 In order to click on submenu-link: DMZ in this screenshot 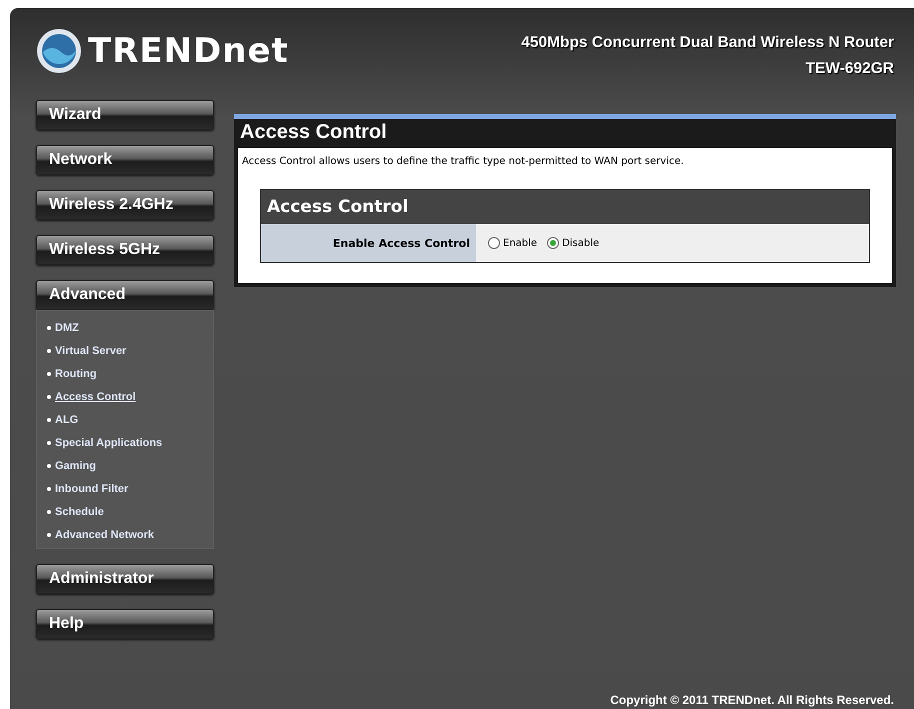, I will do `click(63, 328)`.